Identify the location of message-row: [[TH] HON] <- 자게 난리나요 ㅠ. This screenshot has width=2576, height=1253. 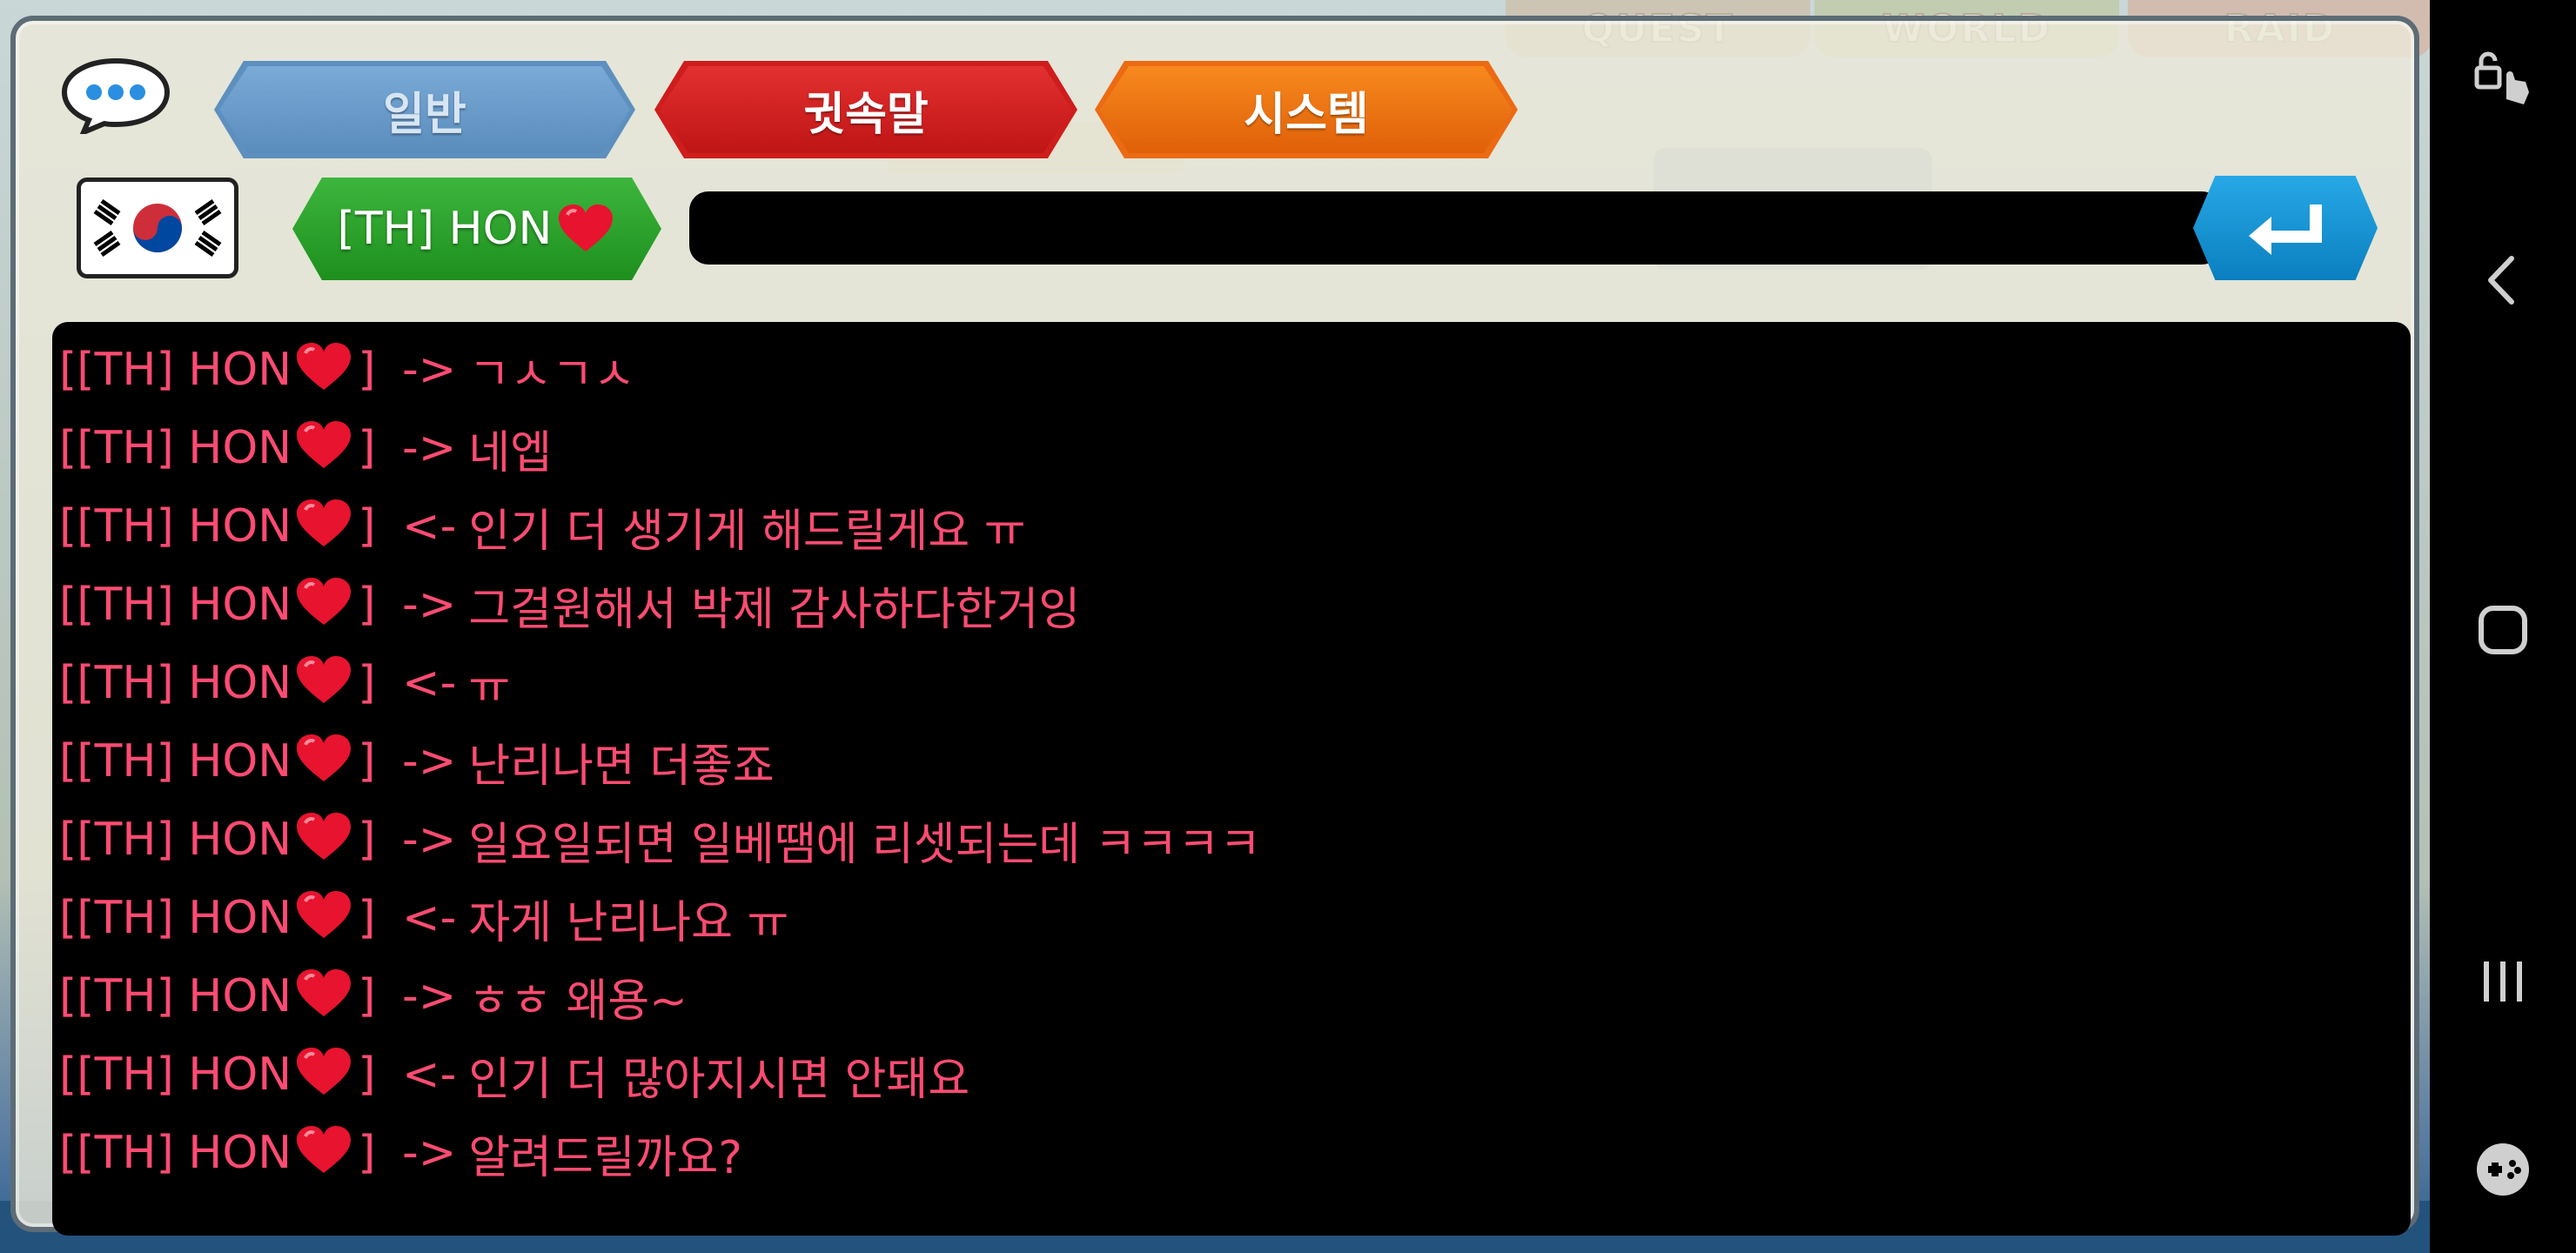
(424, 918).